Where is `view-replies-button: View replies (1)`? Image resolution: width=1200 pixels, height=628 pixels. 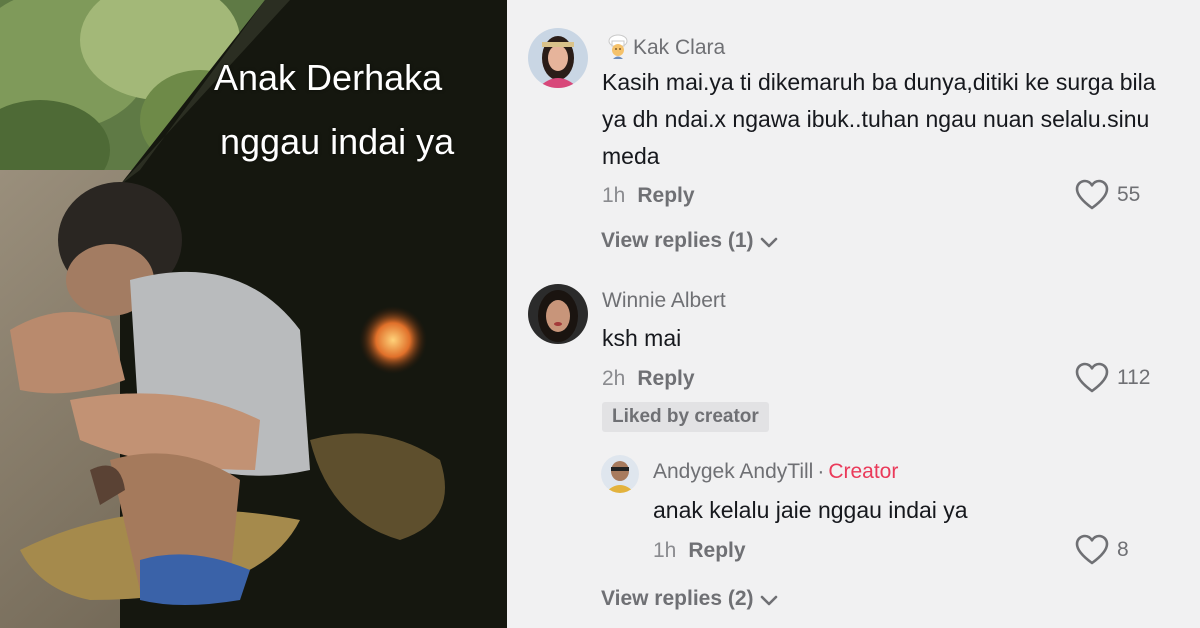 view-replies-button: View replies (1) is located at coordinates (689, 241).